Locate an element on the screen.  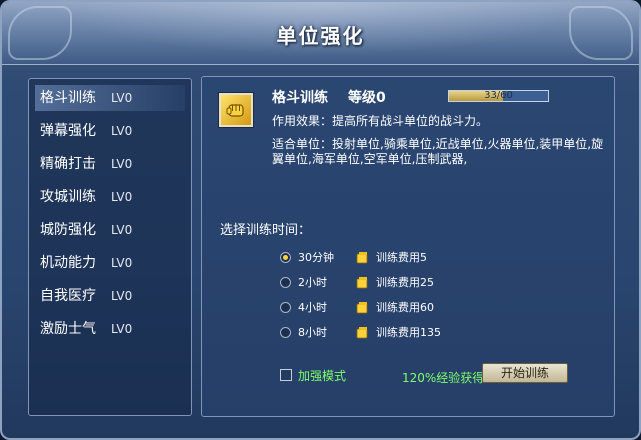
skill-name: 弹幕强化 is located at coordinates (68, 131).